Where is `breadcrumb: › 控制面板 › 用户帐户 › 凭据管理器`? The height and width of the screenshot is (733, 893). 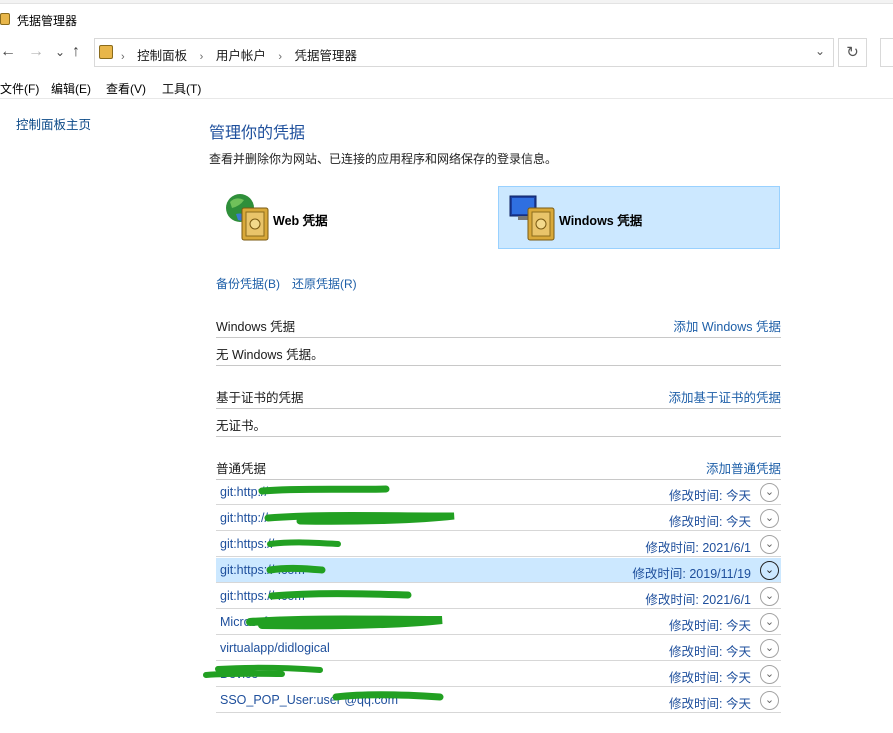 breadcrumb: › 控制面板 › 用户帐户 › 凭据管理器 is located at coordinates (239, 54).